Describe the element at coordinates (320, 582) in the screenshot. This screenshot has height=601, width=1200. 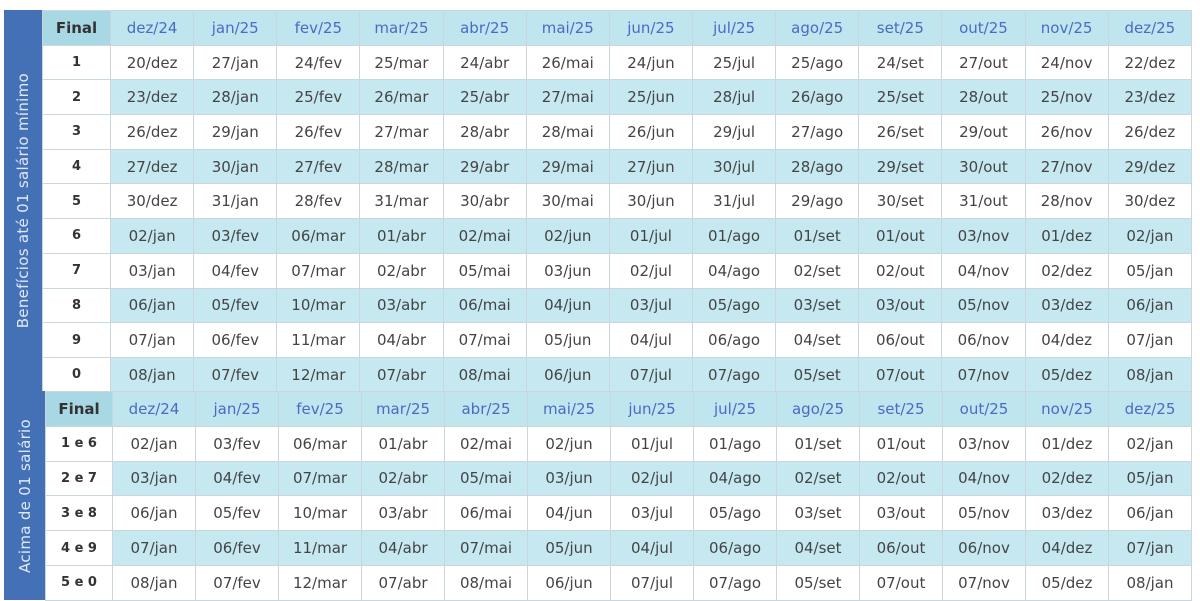
I see `payment-date-cell: 12/mar` at that location.